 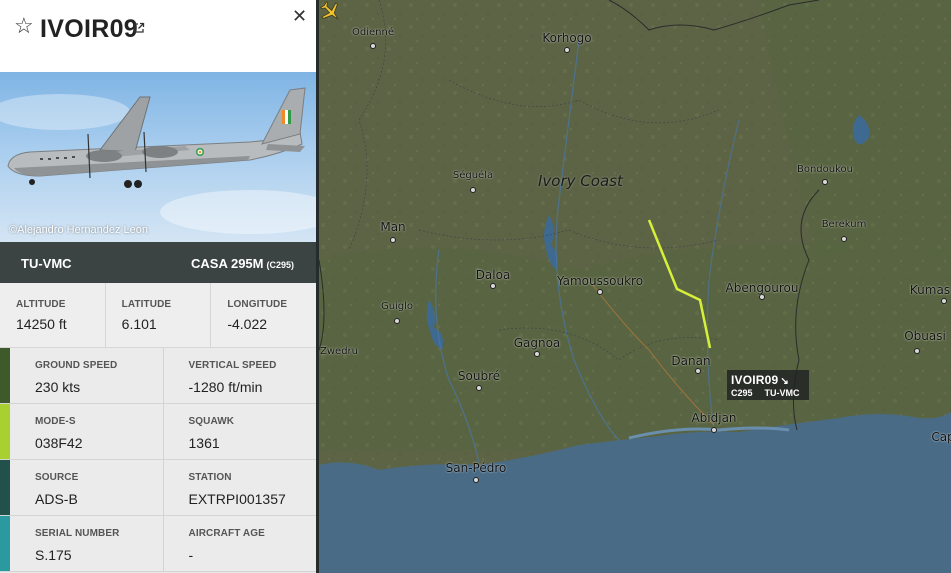 I want to click on source-value: ADS-B, so click(x=56, y=499).